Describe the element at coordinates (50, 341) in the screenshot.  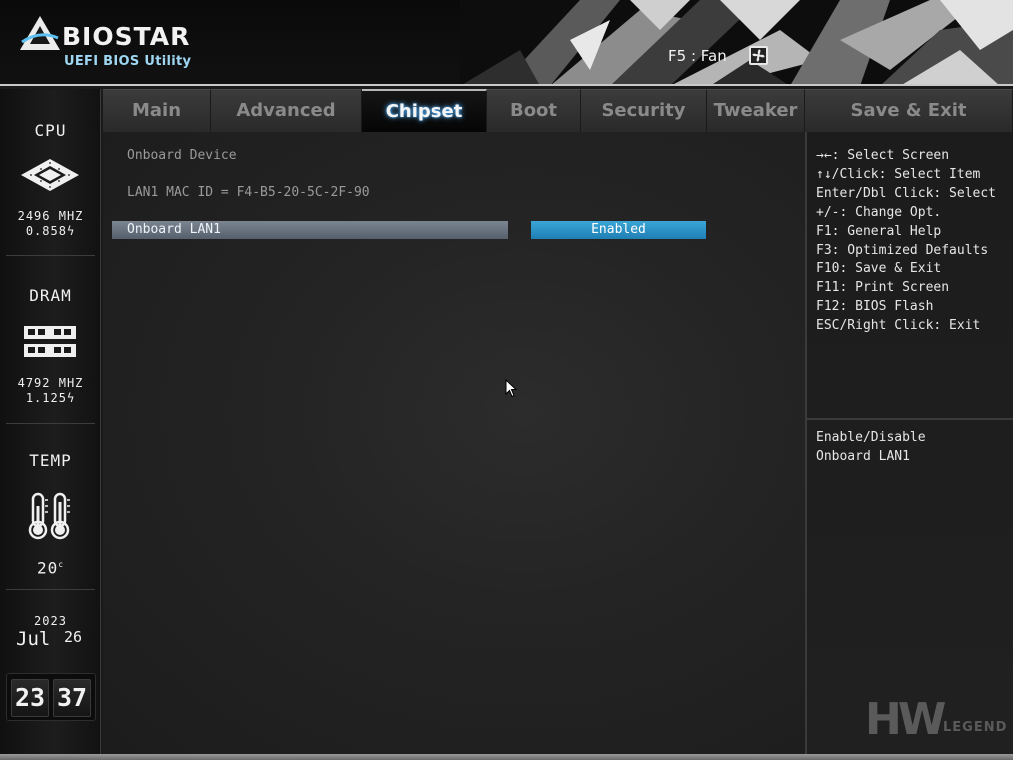
I see `memory-module-icon` at that location.